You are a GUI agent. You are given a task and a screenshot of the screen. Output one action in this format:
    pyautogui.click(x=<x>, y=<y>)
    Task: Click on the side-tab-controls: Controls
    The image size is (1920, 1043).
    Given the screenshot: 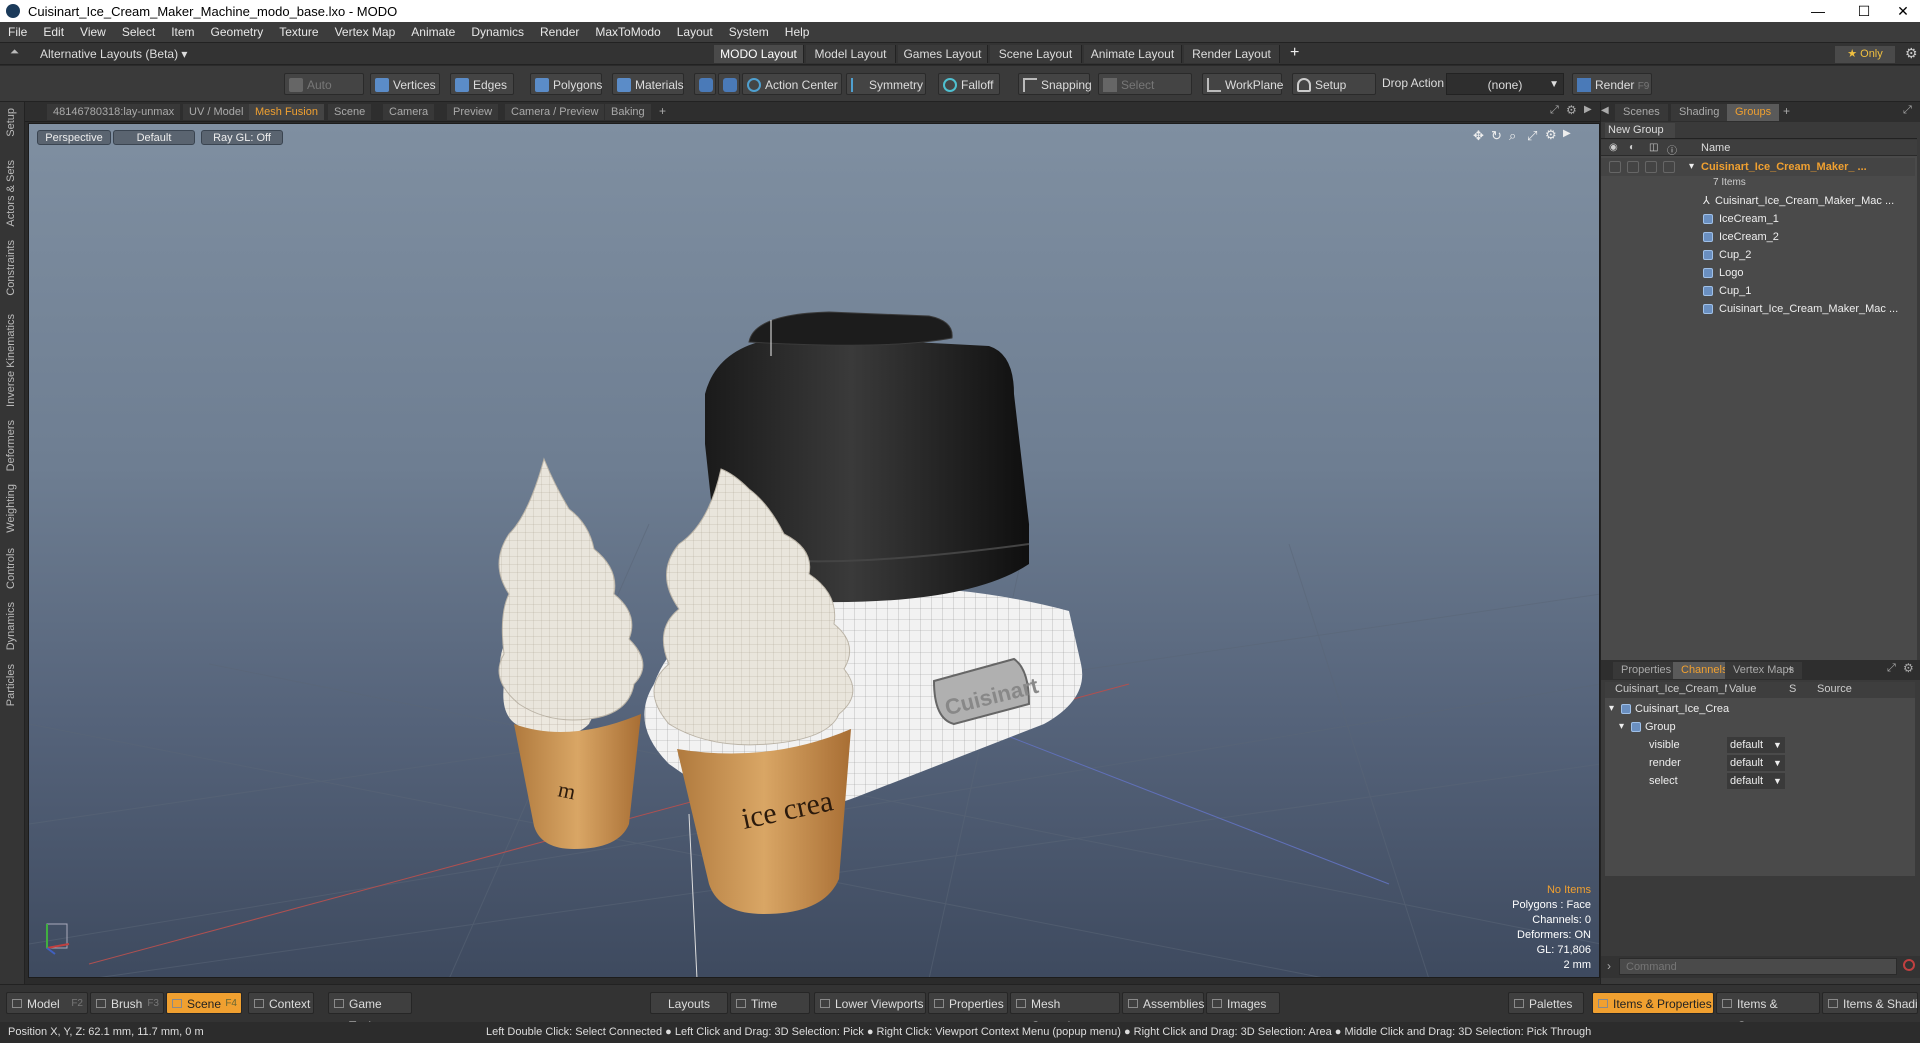 What is the action you would take?
    pyautogui.click(x=11, y=568)
    